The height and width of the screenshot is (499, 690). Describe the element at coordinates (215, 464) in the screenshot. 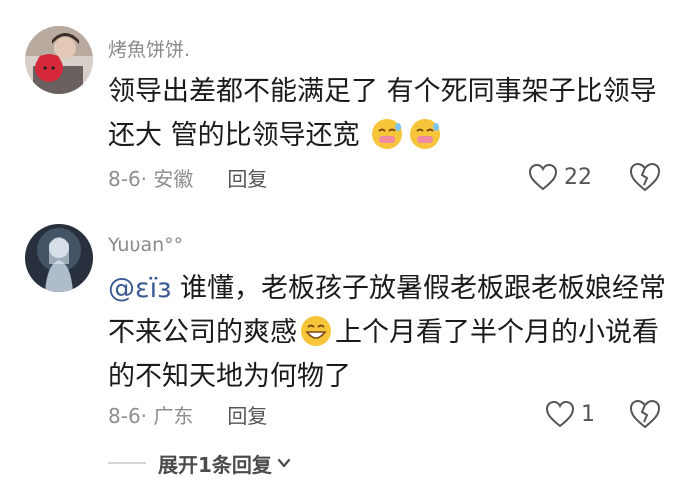

I see `expand-replies-label: 展开1条回复` at that location.